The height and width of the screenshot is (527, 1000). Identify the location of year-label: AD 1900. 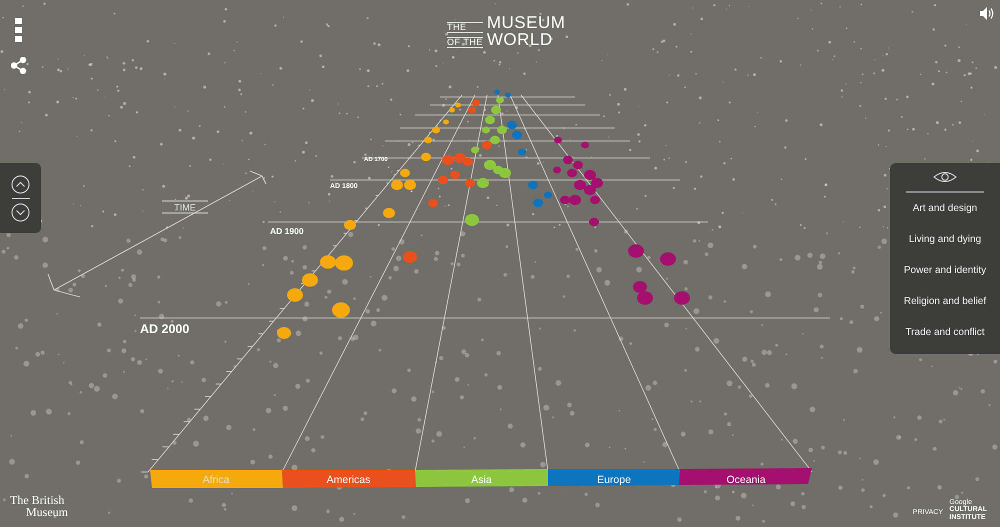
(287, 231).